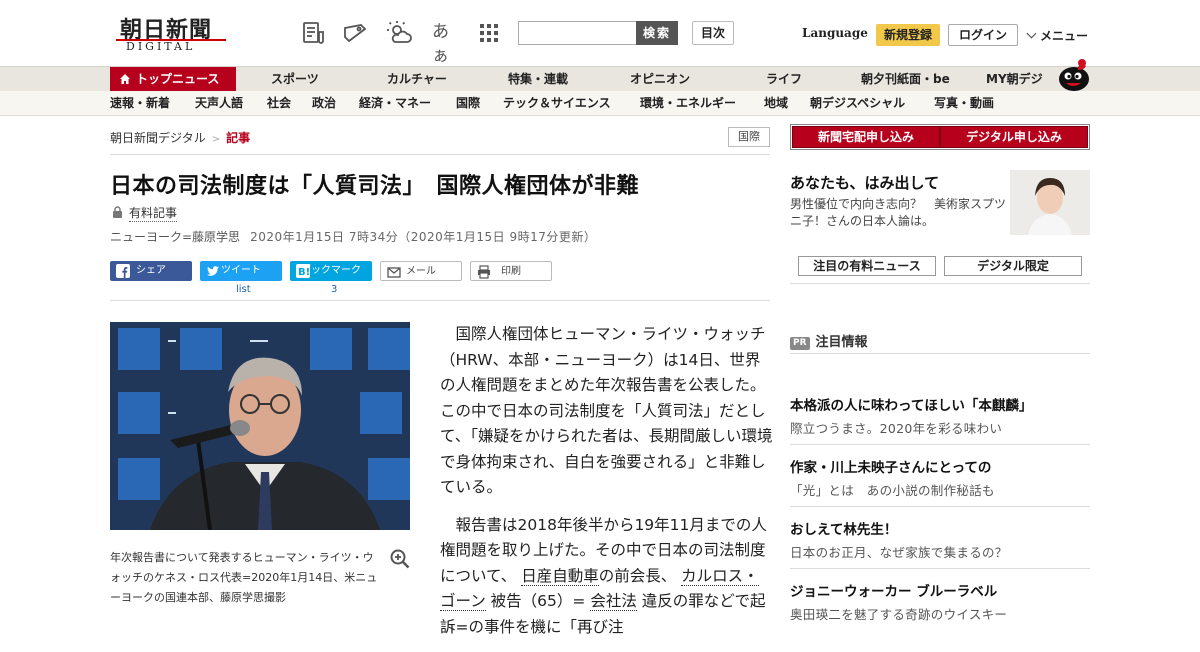 This screenshot has height=652, width=1200. What do you see at coordinates (161, 46) in the screenshot?
I see `logo-subtitle: DIGITAL` at bounding box center [161, 46].